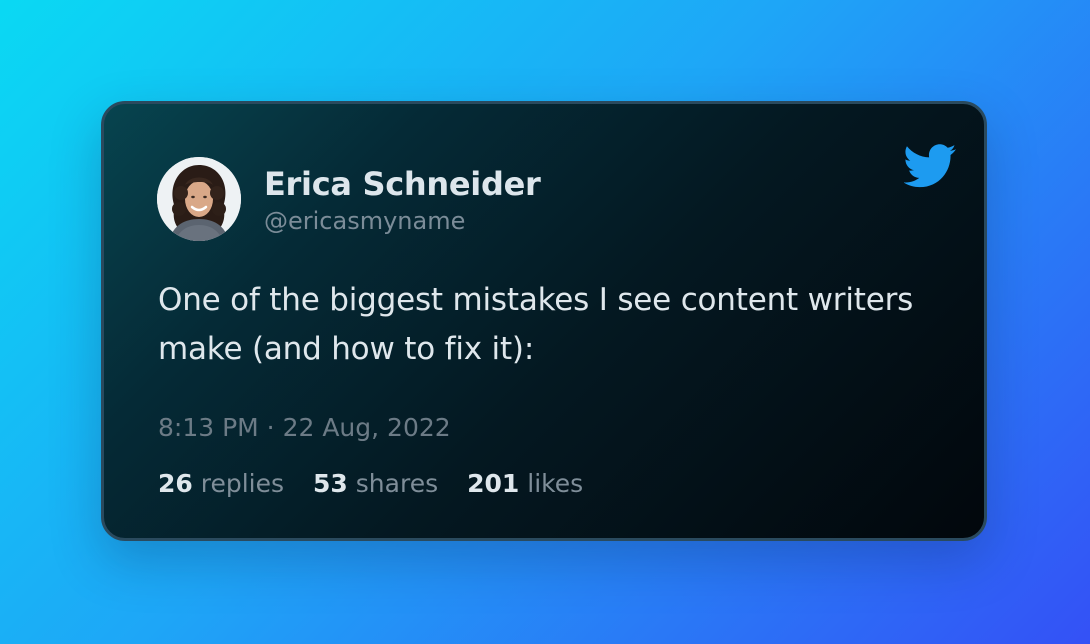 The image size is (1090, 644). Describe the element at coordinates (330, 483) in the screenshot. I see `shares-count: 53` at that location.